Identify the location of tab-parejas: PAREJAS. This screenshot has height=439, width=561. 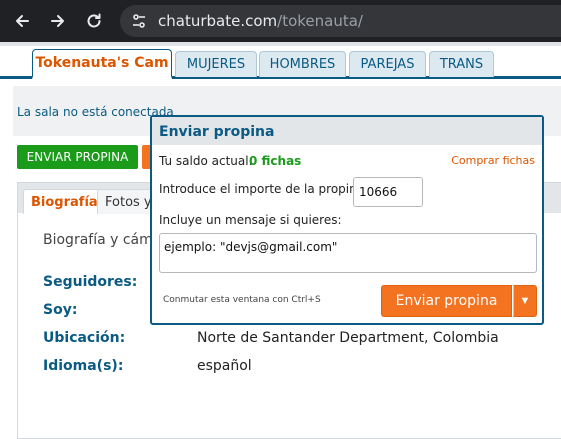
(387, 64).